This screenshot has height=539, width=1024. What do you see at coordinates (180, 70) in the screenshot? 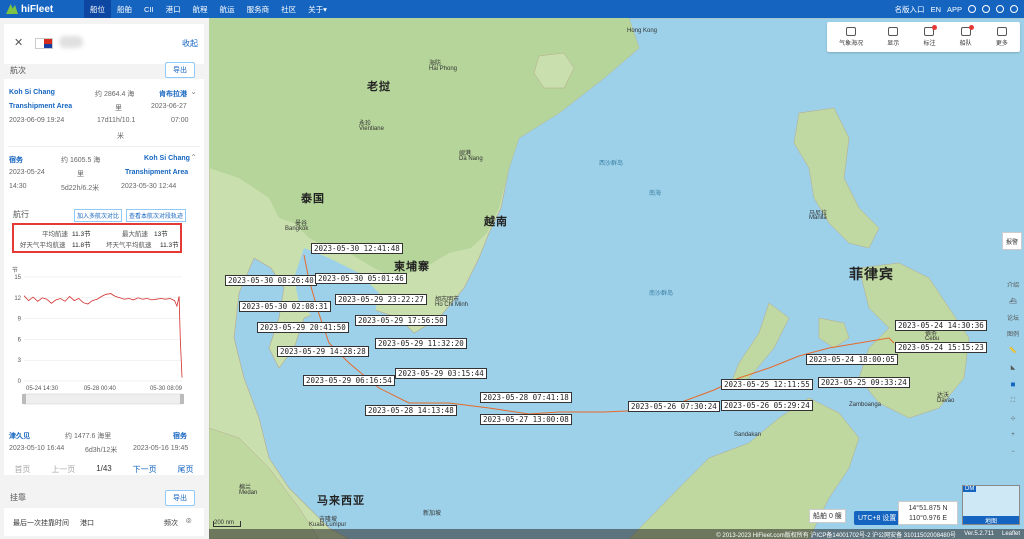
I see `voyage-export-button: 导出` at bounding box center [180, 70].